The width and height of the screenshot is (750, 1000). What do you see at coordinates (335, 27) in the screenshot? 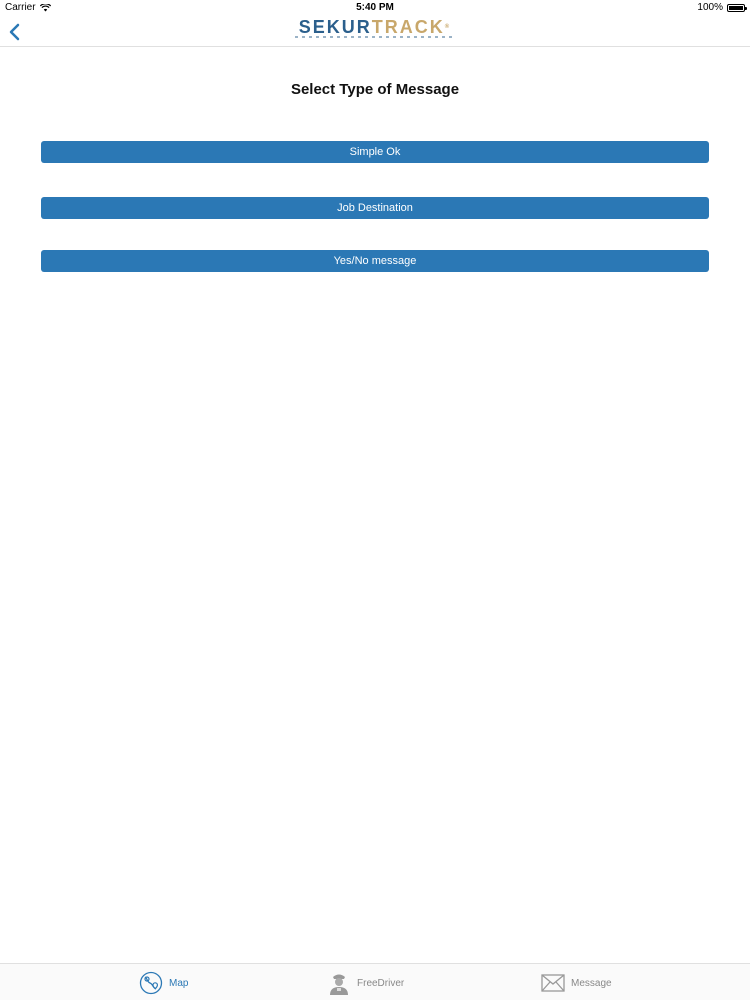
I see `logo-text-sekur: SEKUR` at bounding box center [335, 27].